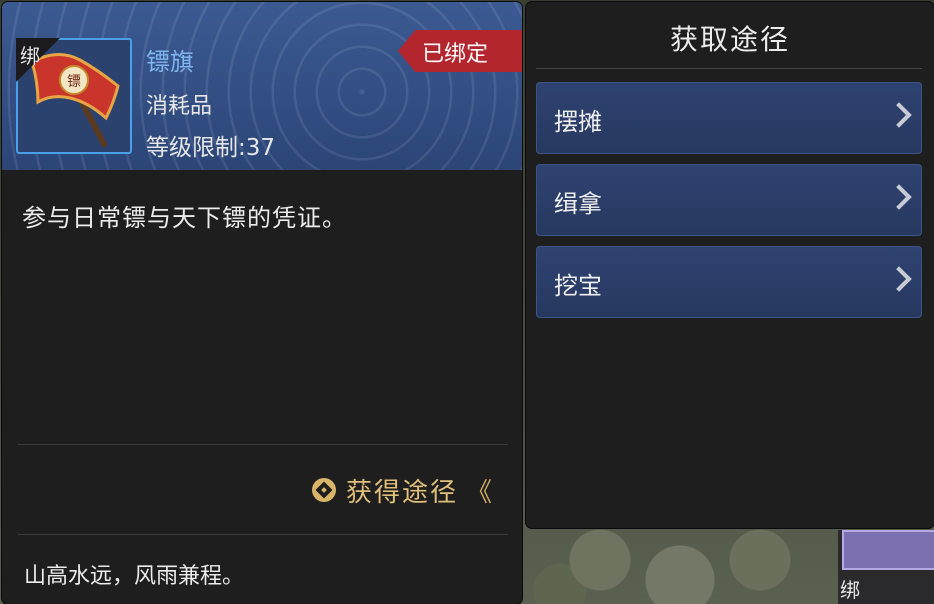  What do you see at coordinates (578, 286) in the screenshot?
I see `acquire-option-label: 挖宝` at bounding box center [578, 286].